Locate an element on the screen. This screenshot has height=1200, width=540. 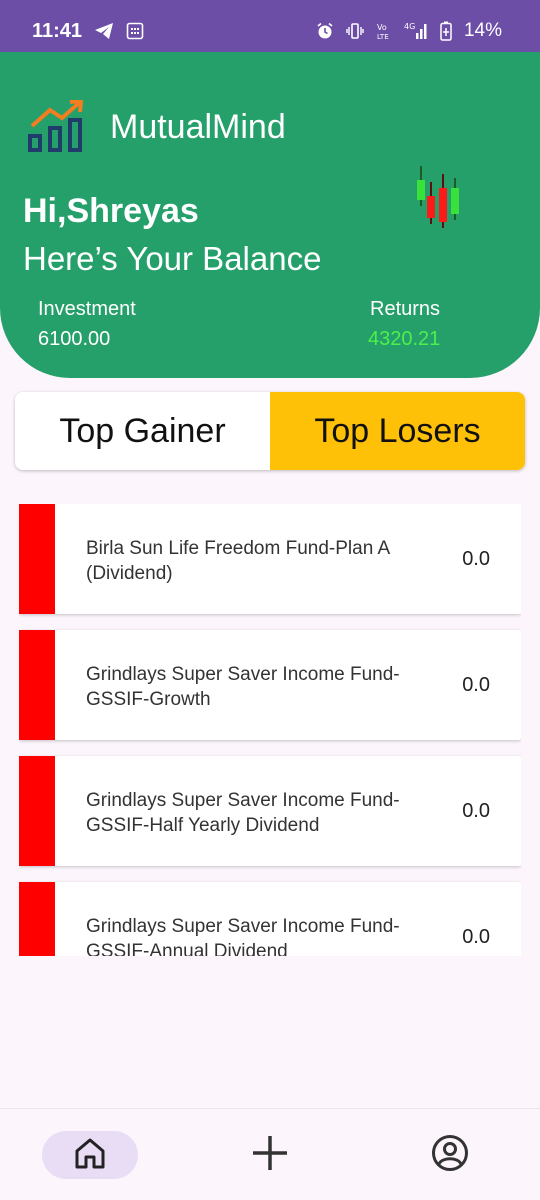
nav-add-button is located at coordinates (270, 1155).